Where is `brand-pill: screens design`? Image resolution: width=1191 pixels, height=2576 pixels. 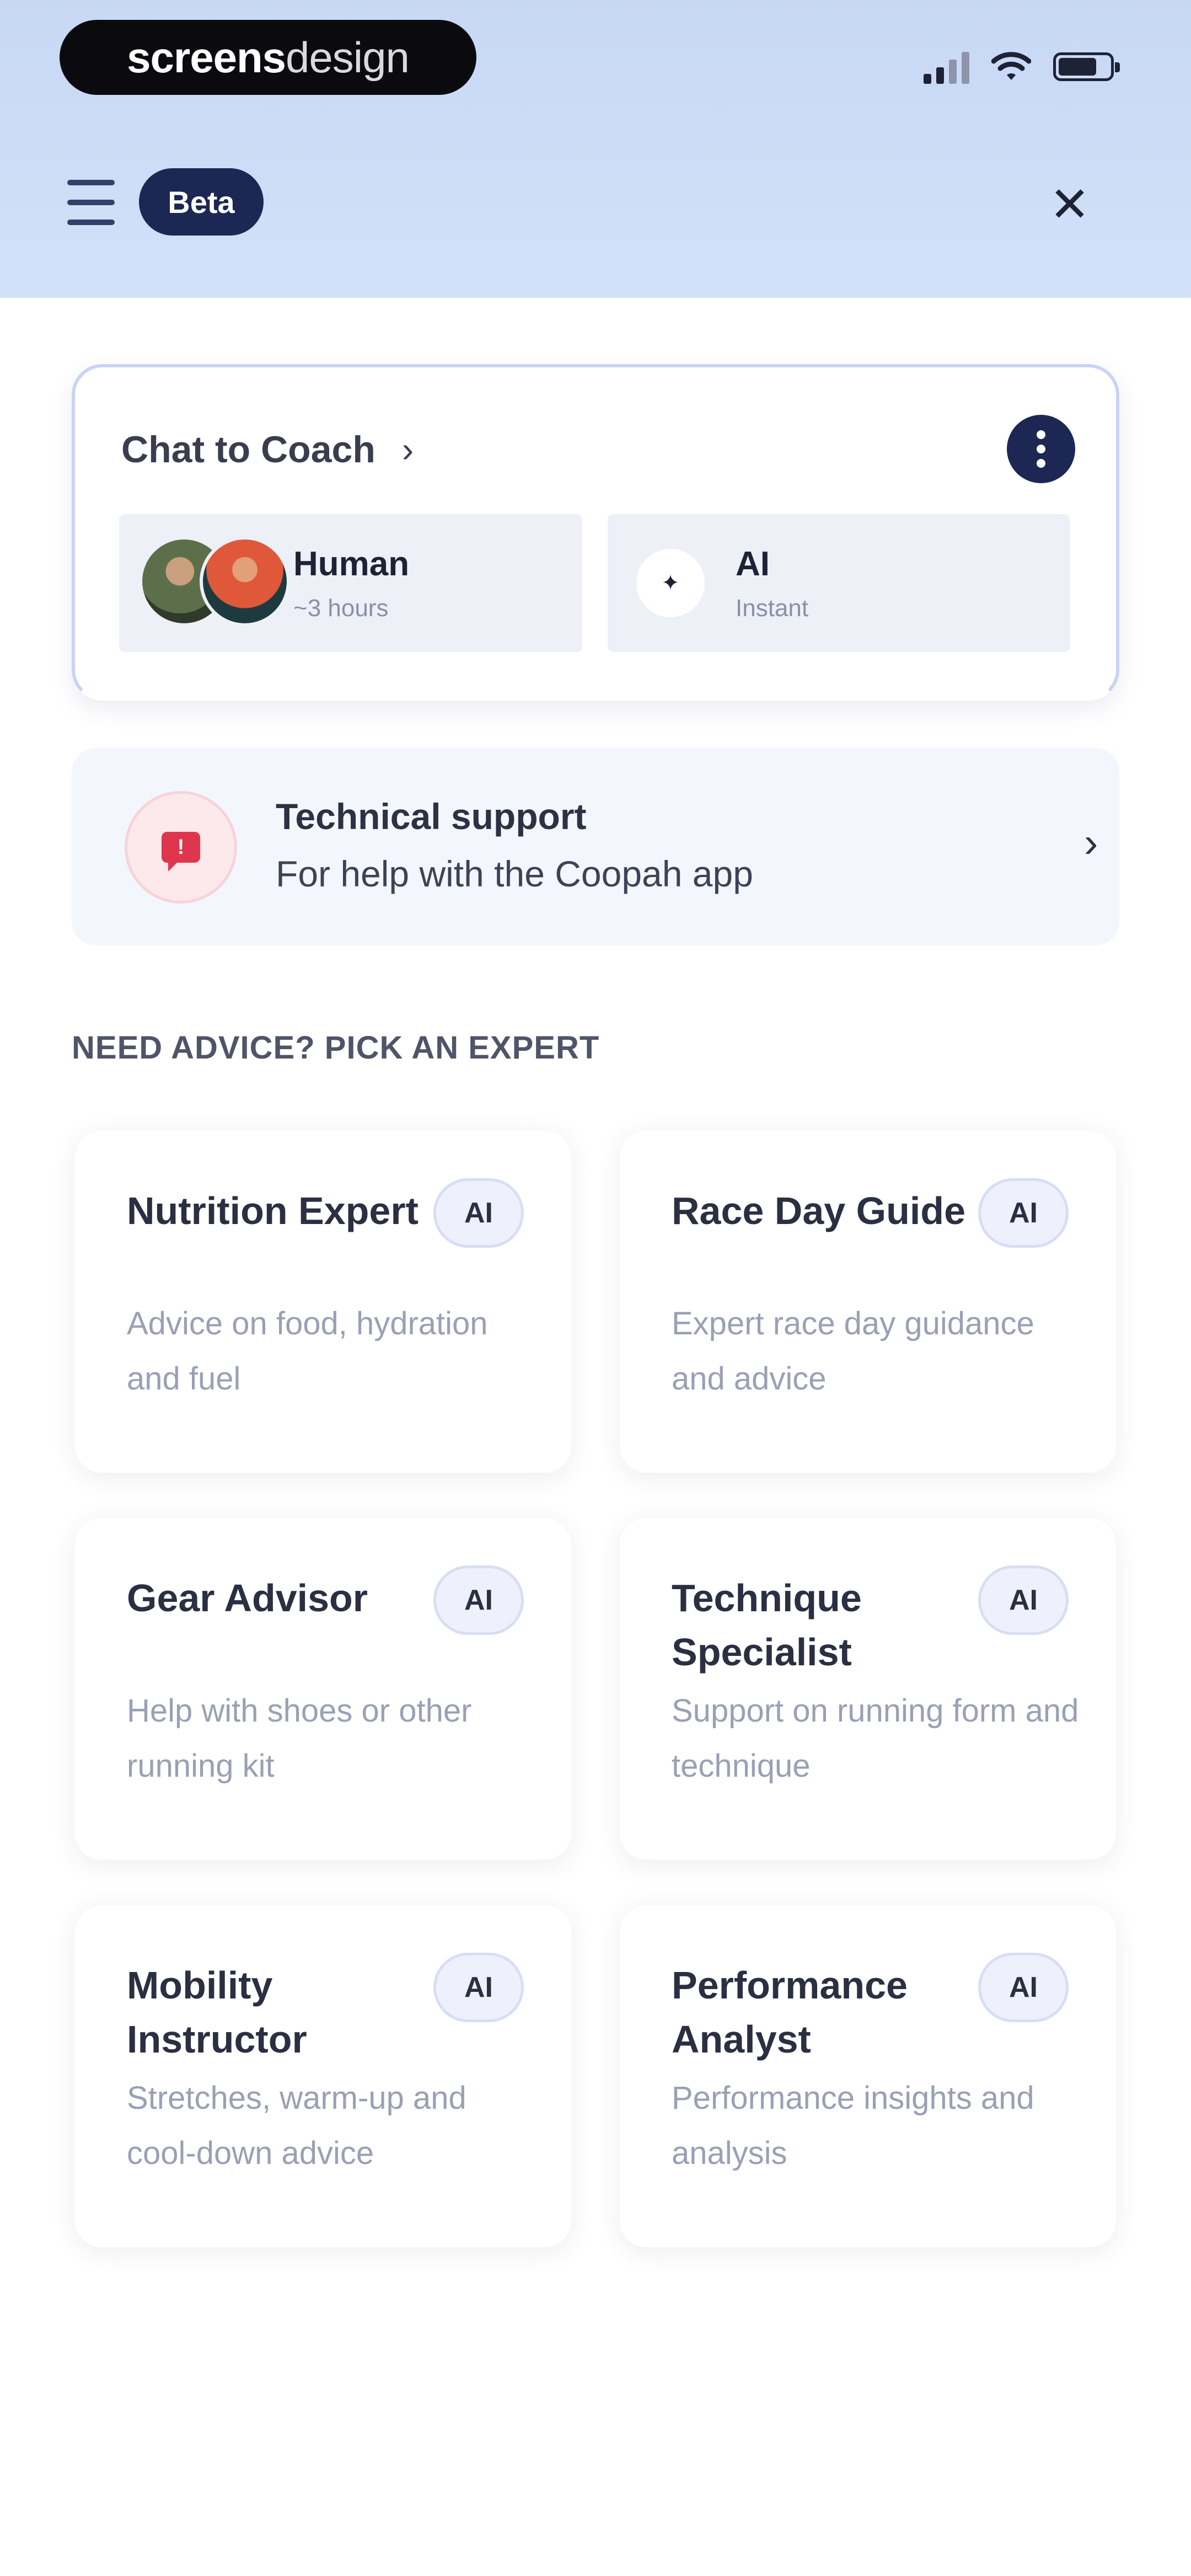
brand-pill: screens design is located at coordinates (268, 57).